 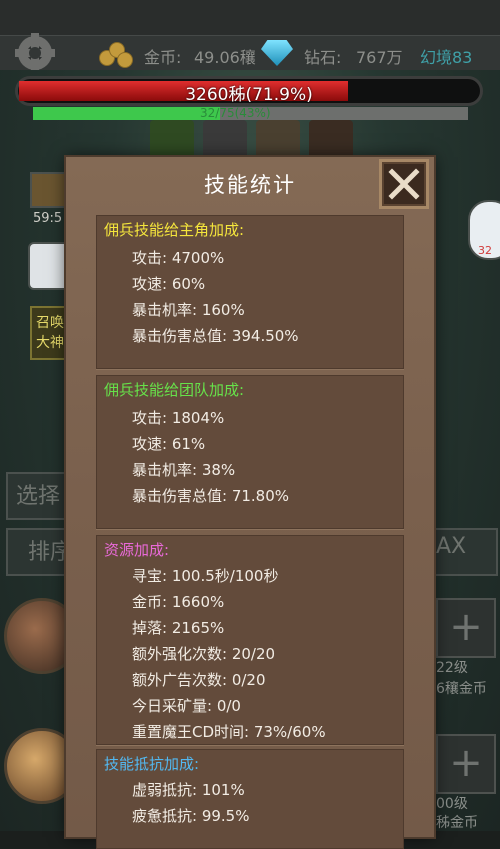 I want to click on gold-value: 49.06穰, so click(x=225, y=57).